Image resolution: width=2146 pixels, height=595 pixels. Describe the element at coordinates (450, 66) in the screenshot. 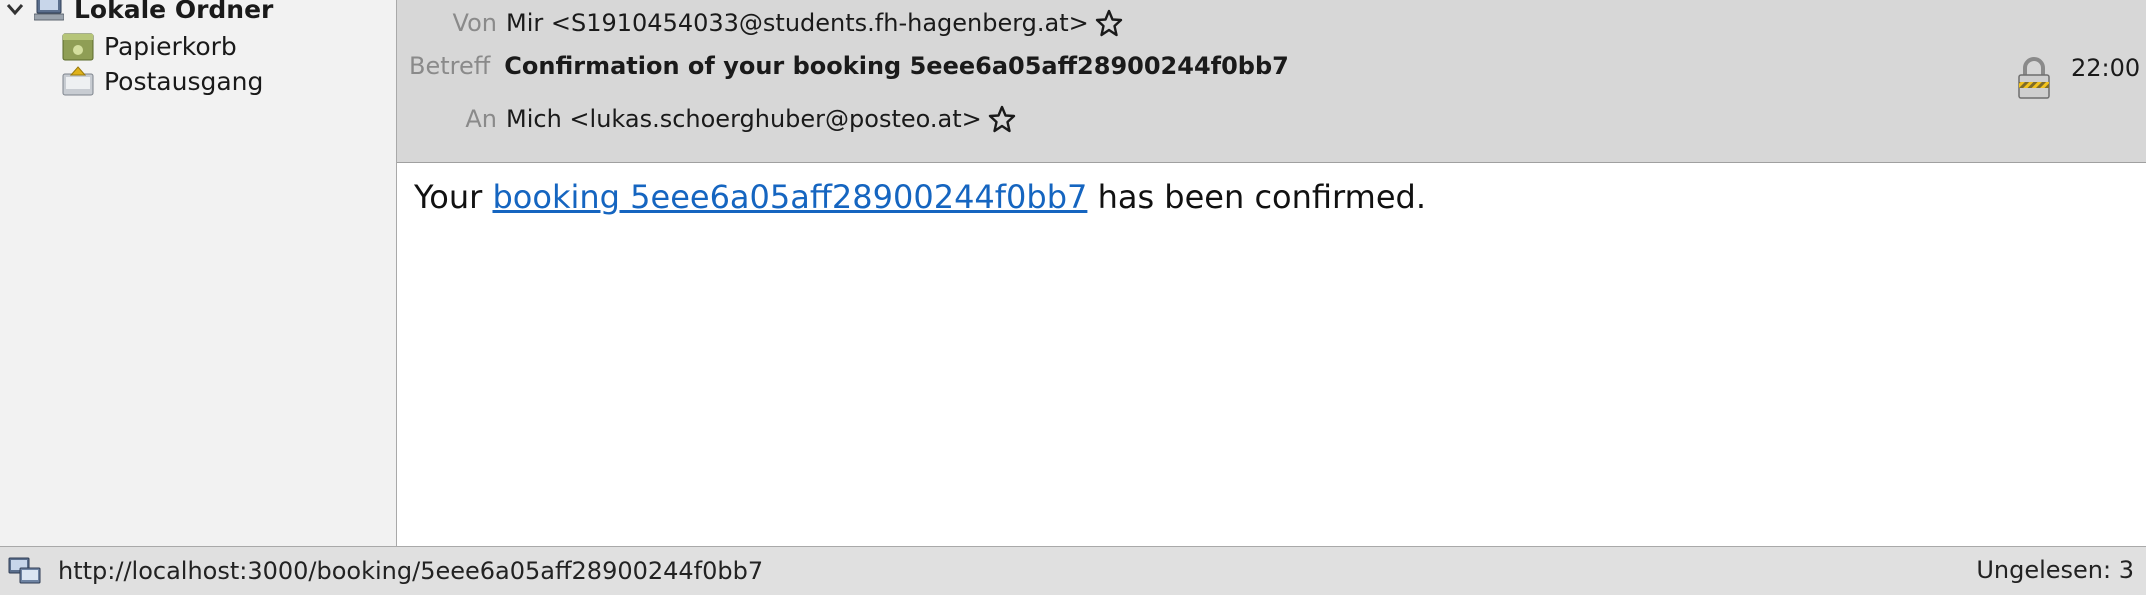

I see `header-subject-label: Betreff` at that location.